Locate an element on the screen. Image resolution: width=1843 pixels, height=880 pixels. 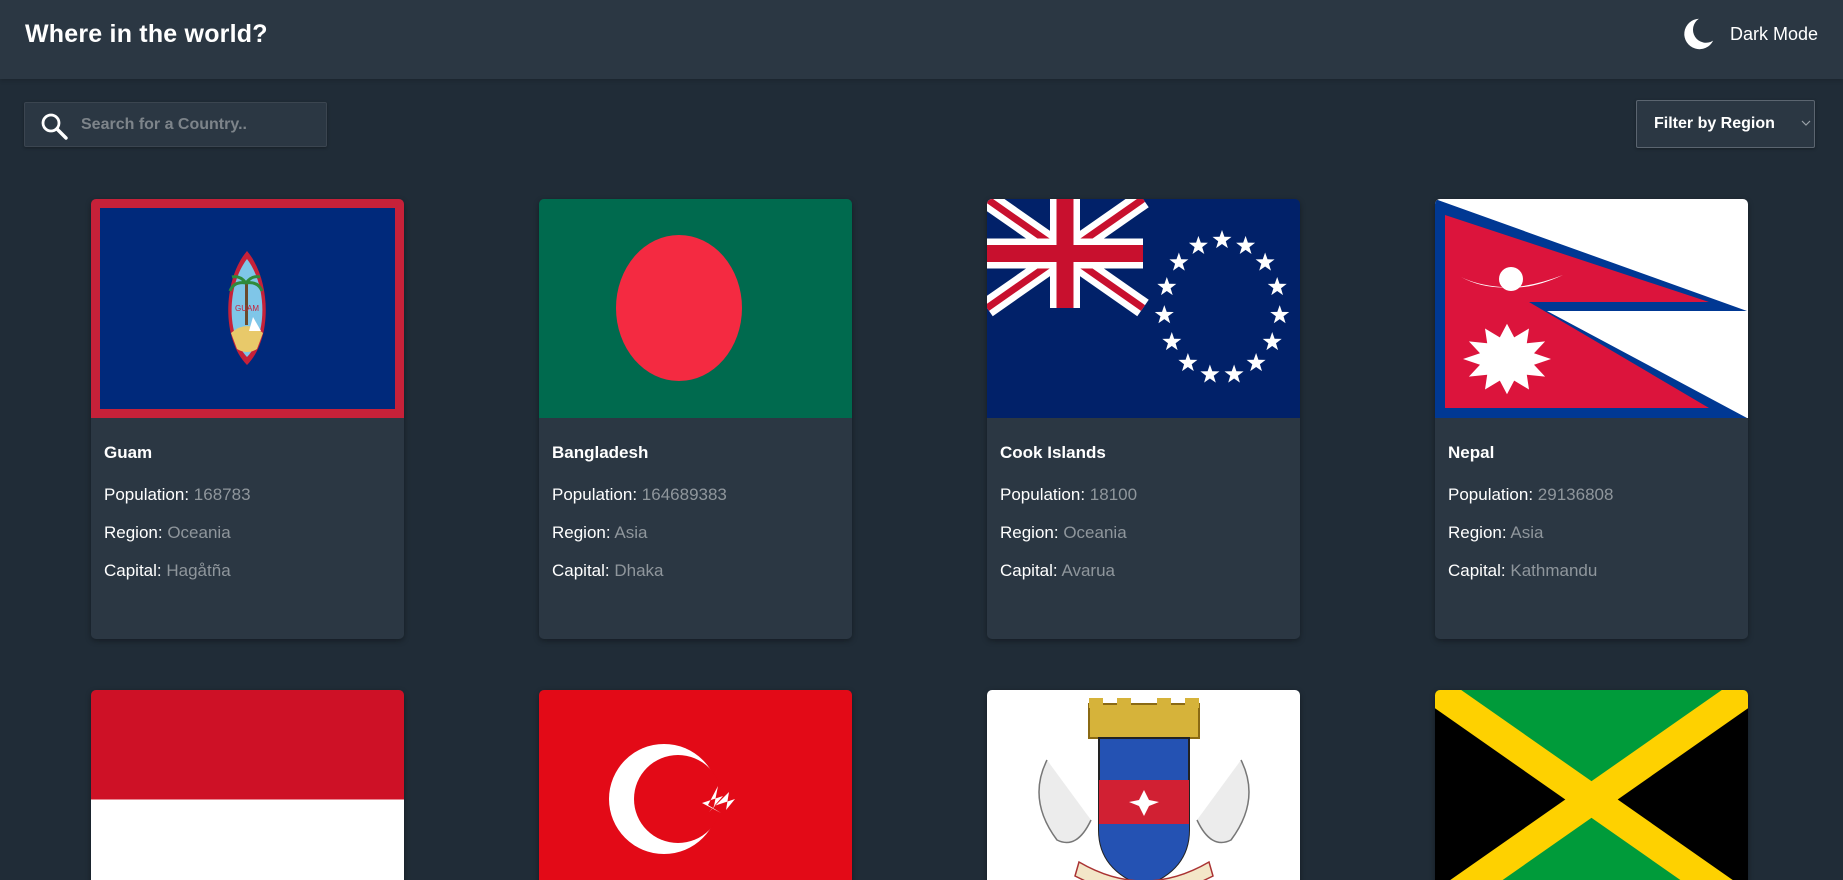
population-row: Population: 168783 is located at coordinates (247, 495).